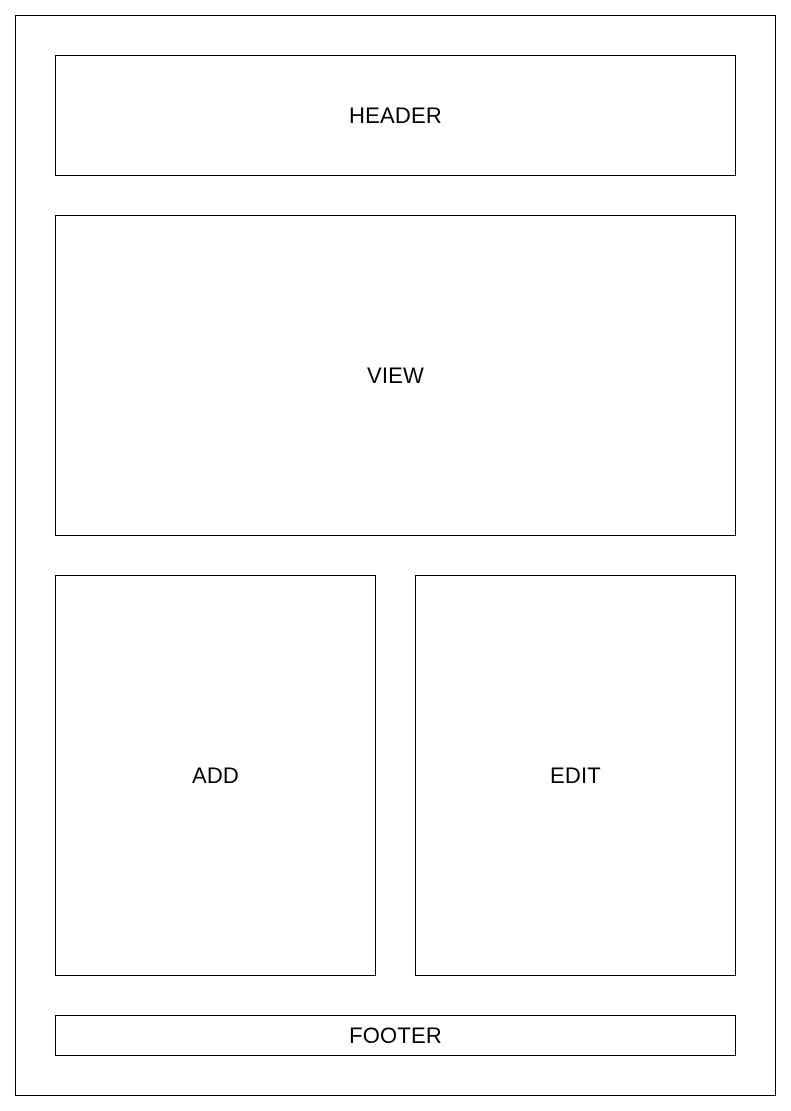  I want to click on footer-label: FOOTER, so click(395, 1035).